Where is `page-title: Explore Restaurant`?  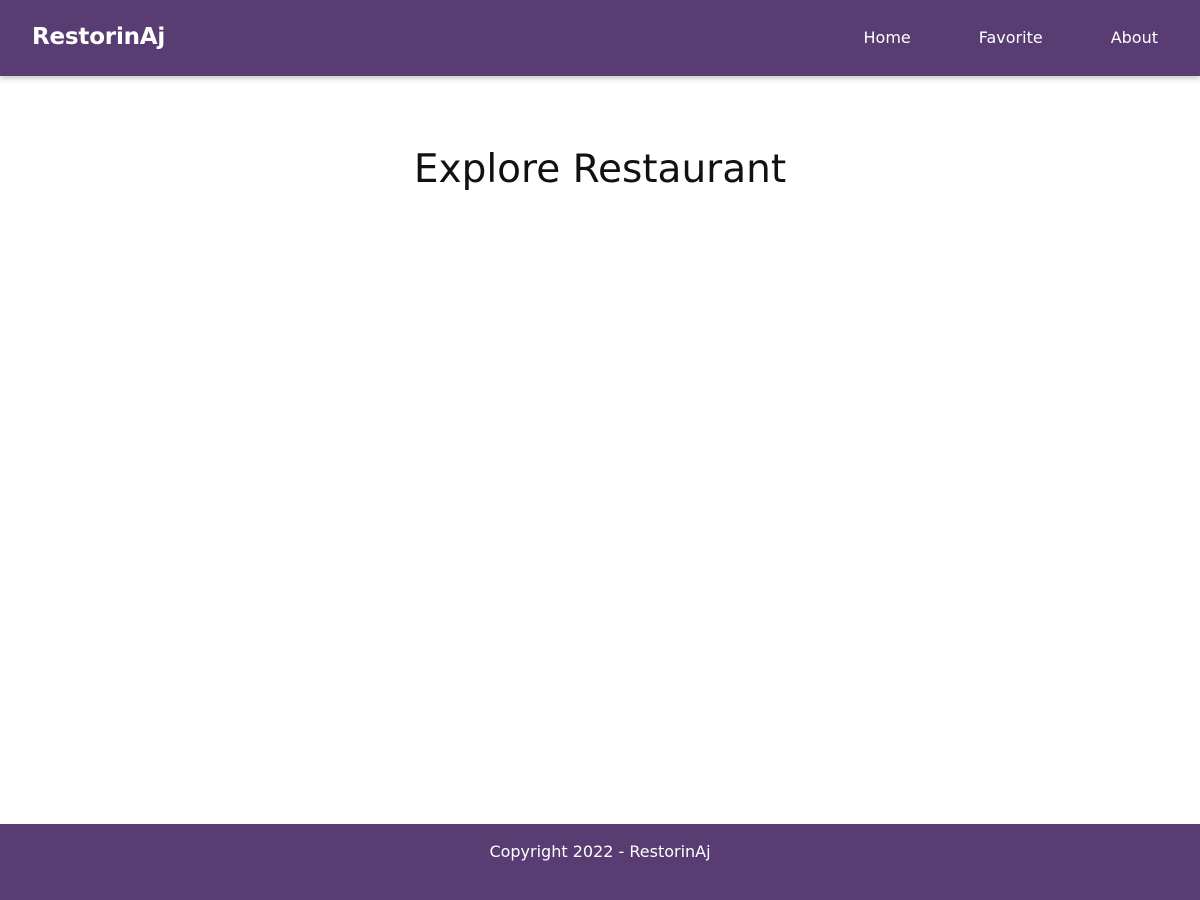 page-title: Explore Restaurant is located at coordinates (600, 169).